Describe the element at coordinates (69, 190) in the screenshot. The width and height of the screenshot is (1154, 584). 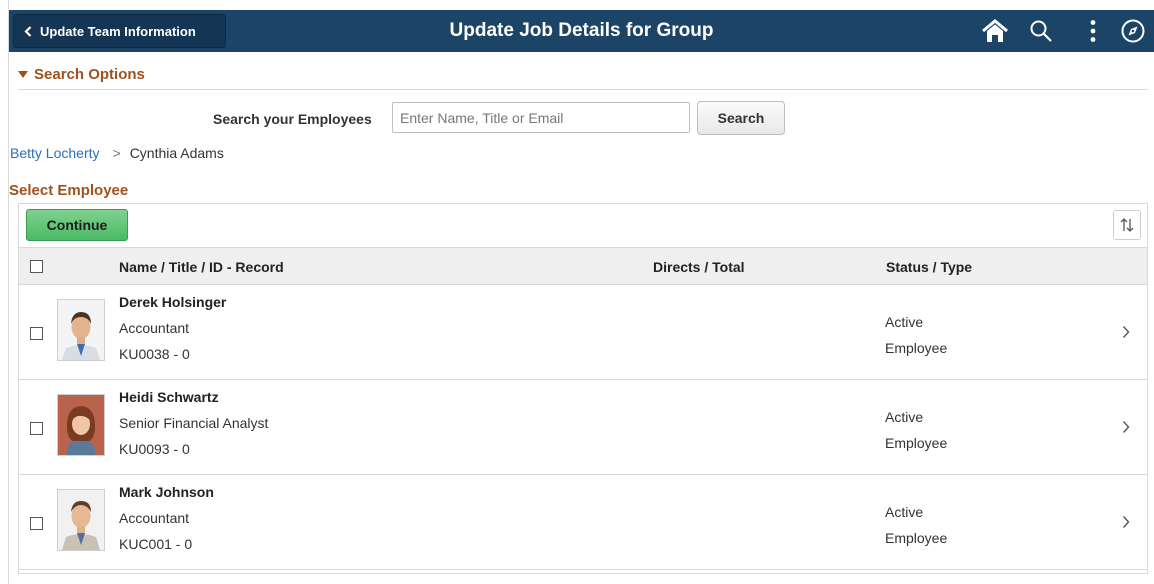
I see `select-employee-heading: Select Employee` at that location.